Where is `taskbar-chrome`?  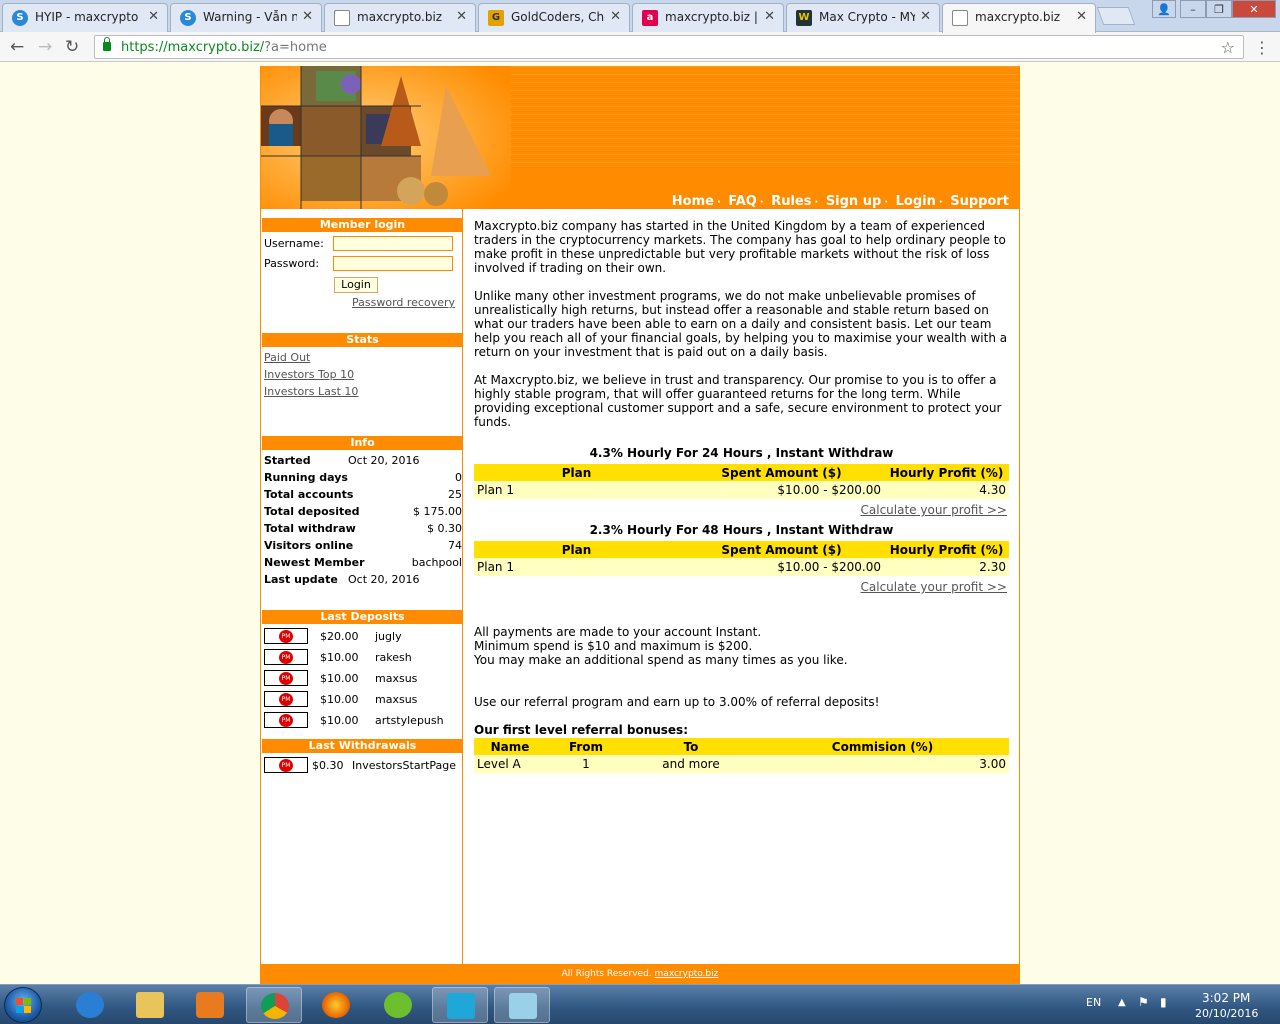
taskbar-chrome is located at coordinates (274, 1005).